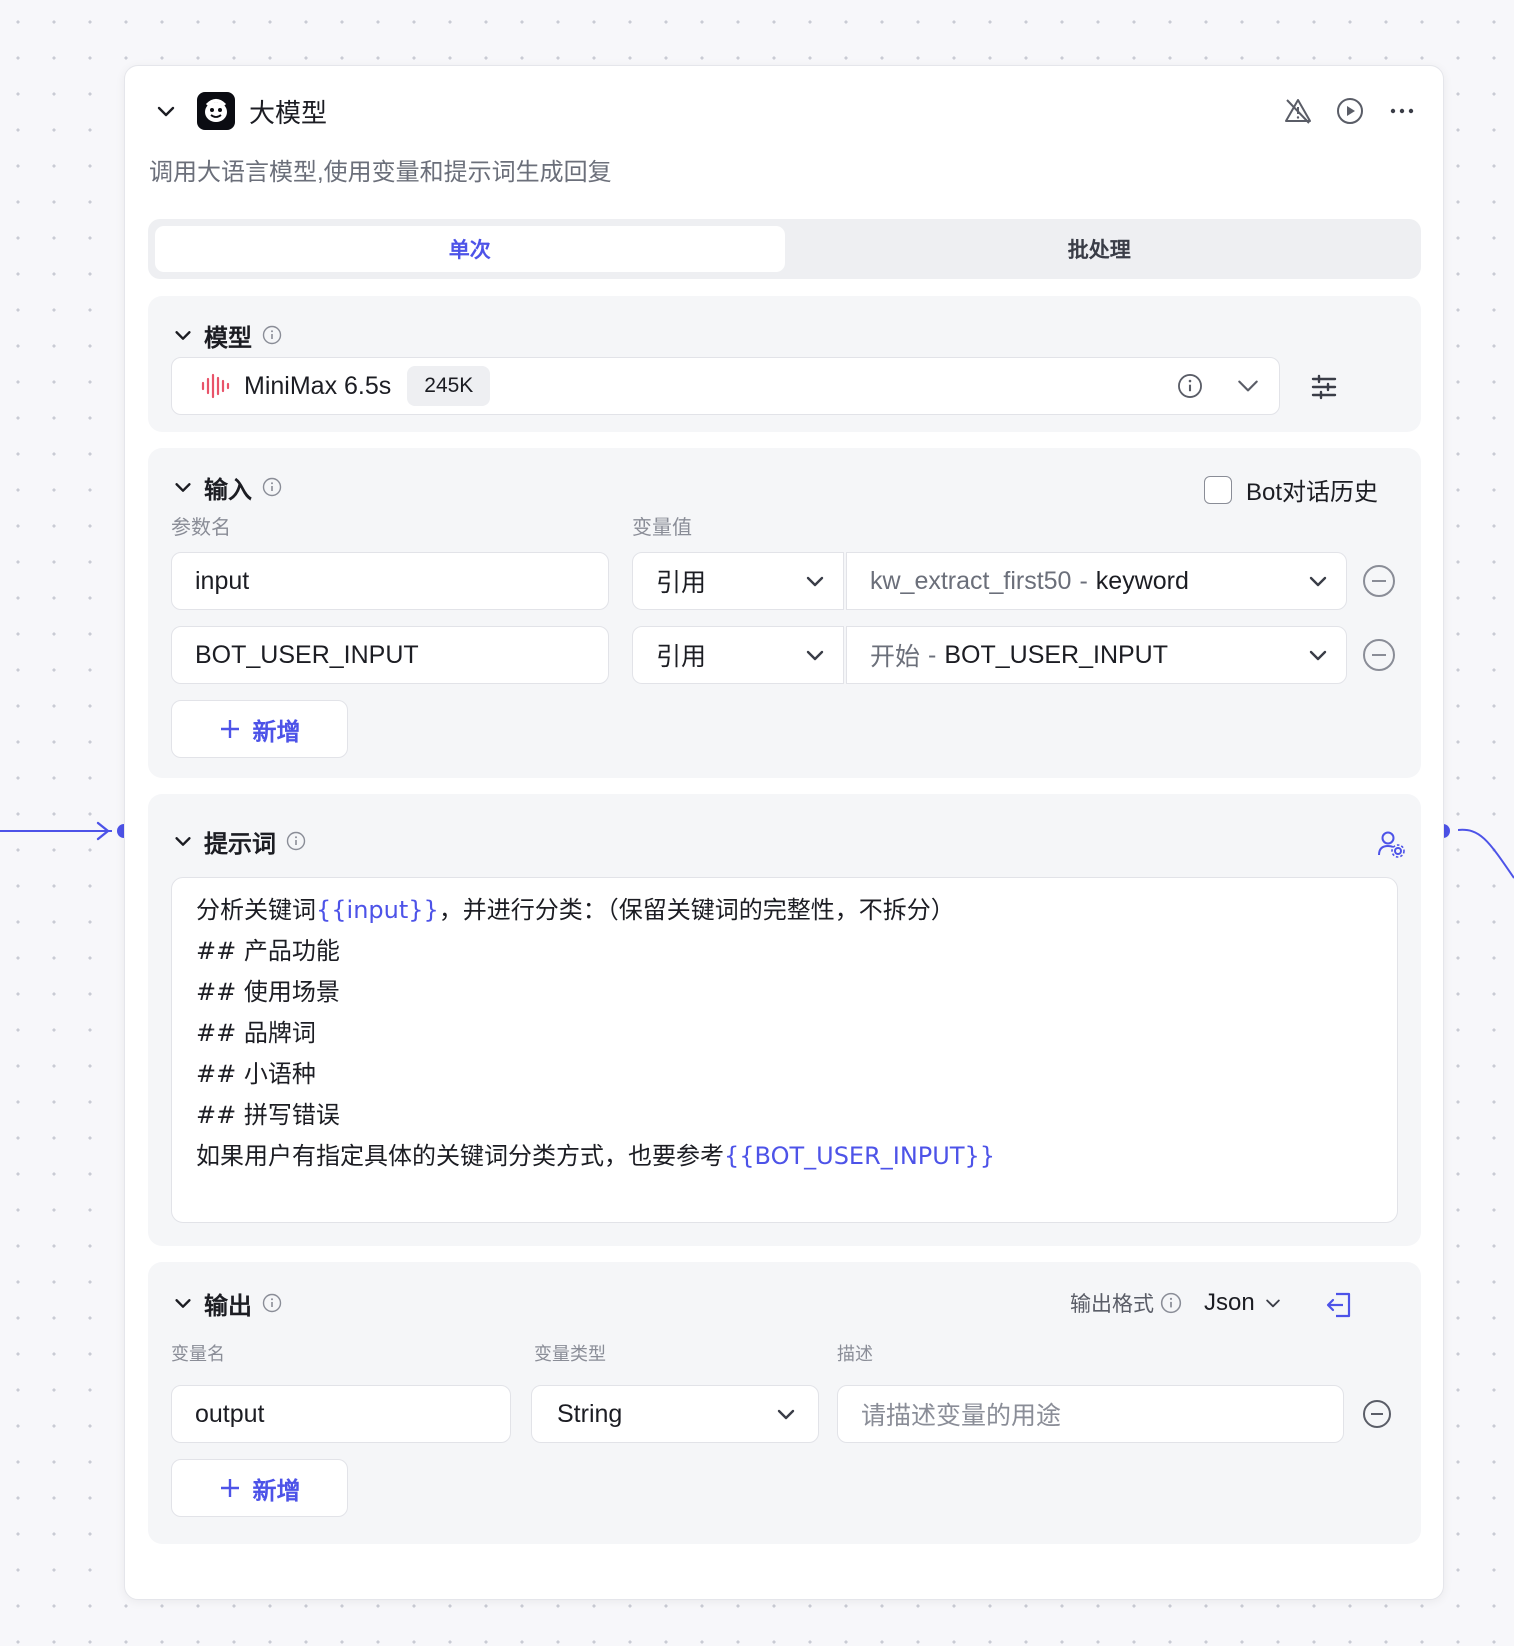 This screenshot has height=1646, width=1514. Describe the element at coordinates (1324, 387) in the screenshot. I see `model-settings-icon` at that location.